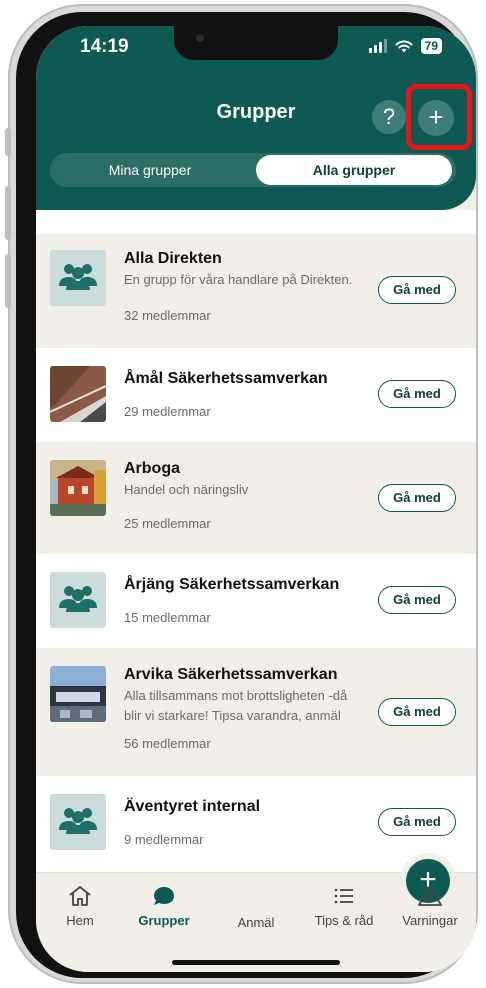 Image resolution: width=486 pixels, height=988 pixels. What do you see at coordinates (430, 920) in the screenshot?
I see `tab-label: Varningar` at bounding box center [430, 920].